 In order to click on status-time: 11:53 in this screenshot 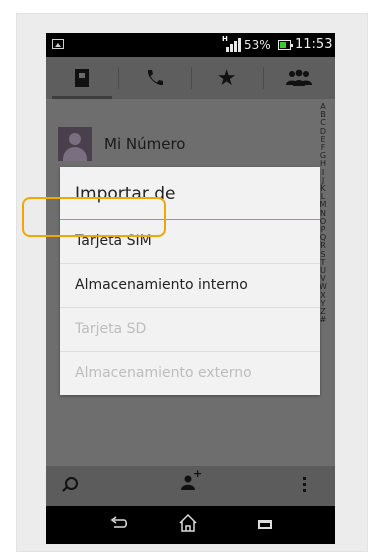, I will do `click(314, 44)`.